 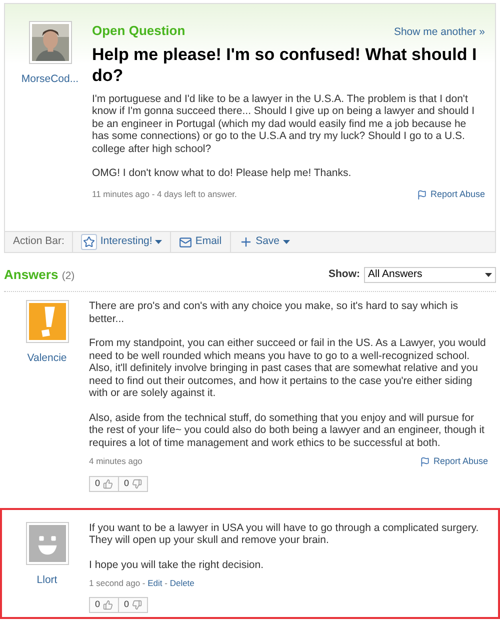 What do you see at coordinates (47, 359) in the screenshot?
I see `answerer-name: Valencie` at bounding box center [47, 359].